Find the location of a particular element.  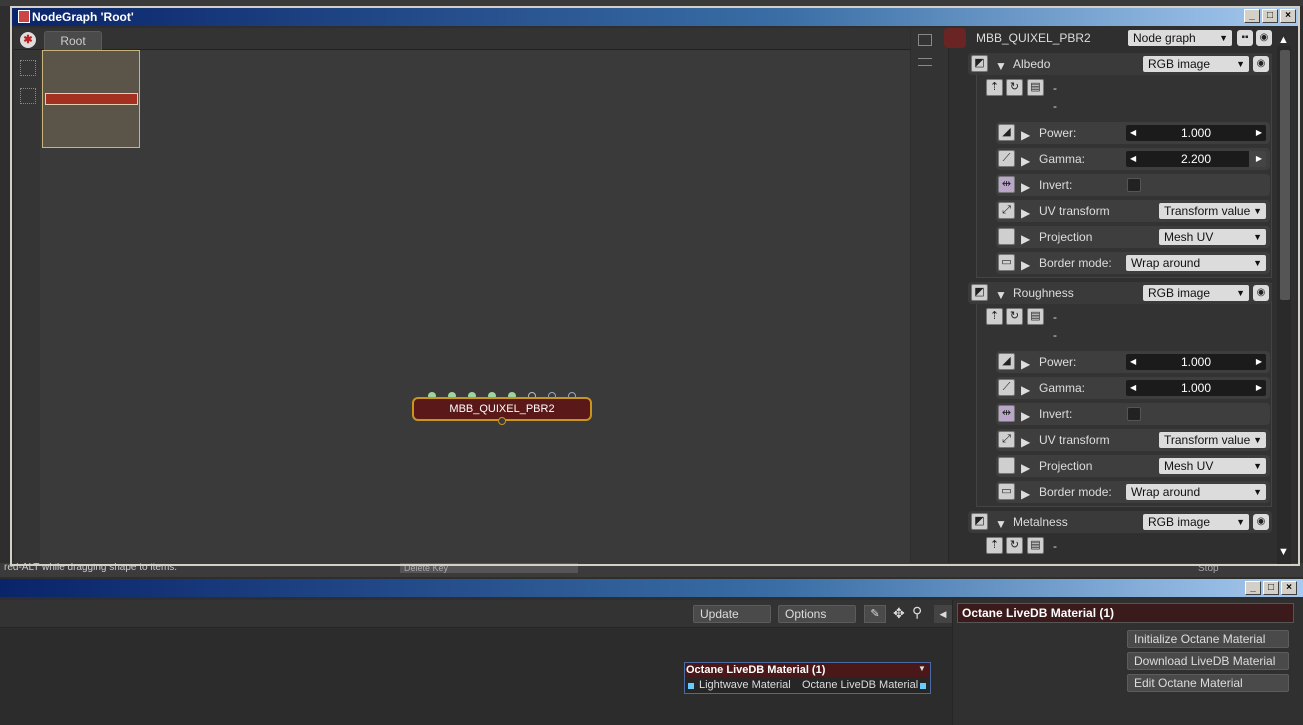

layout-grid-icon is located at coordinates (28, 68).